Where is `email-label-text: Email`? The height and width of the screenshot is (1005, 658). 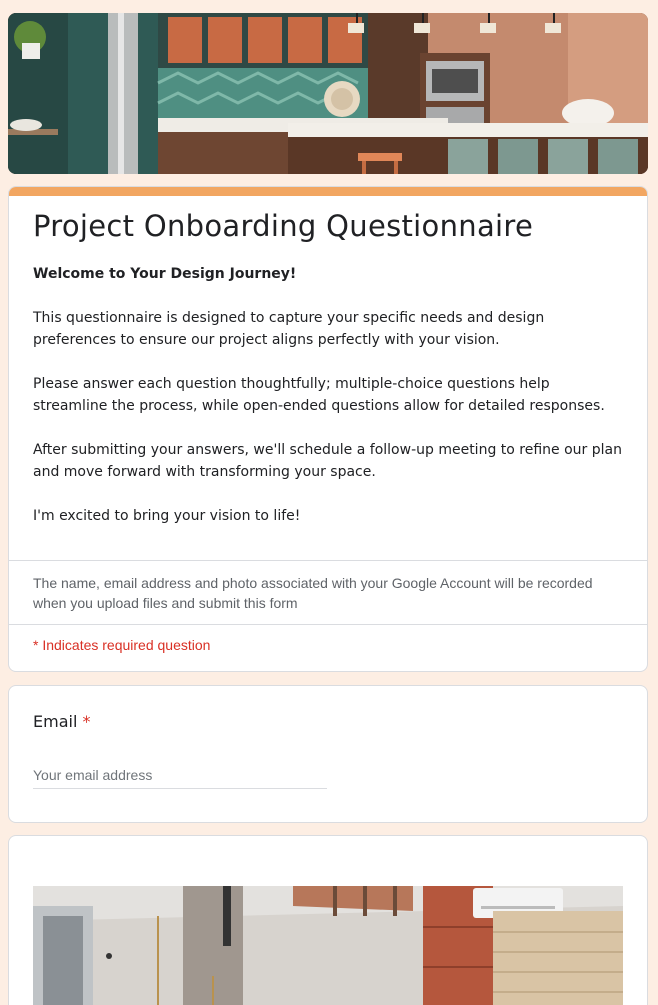
email-label-text: Email is located at coordinates (55, 721).